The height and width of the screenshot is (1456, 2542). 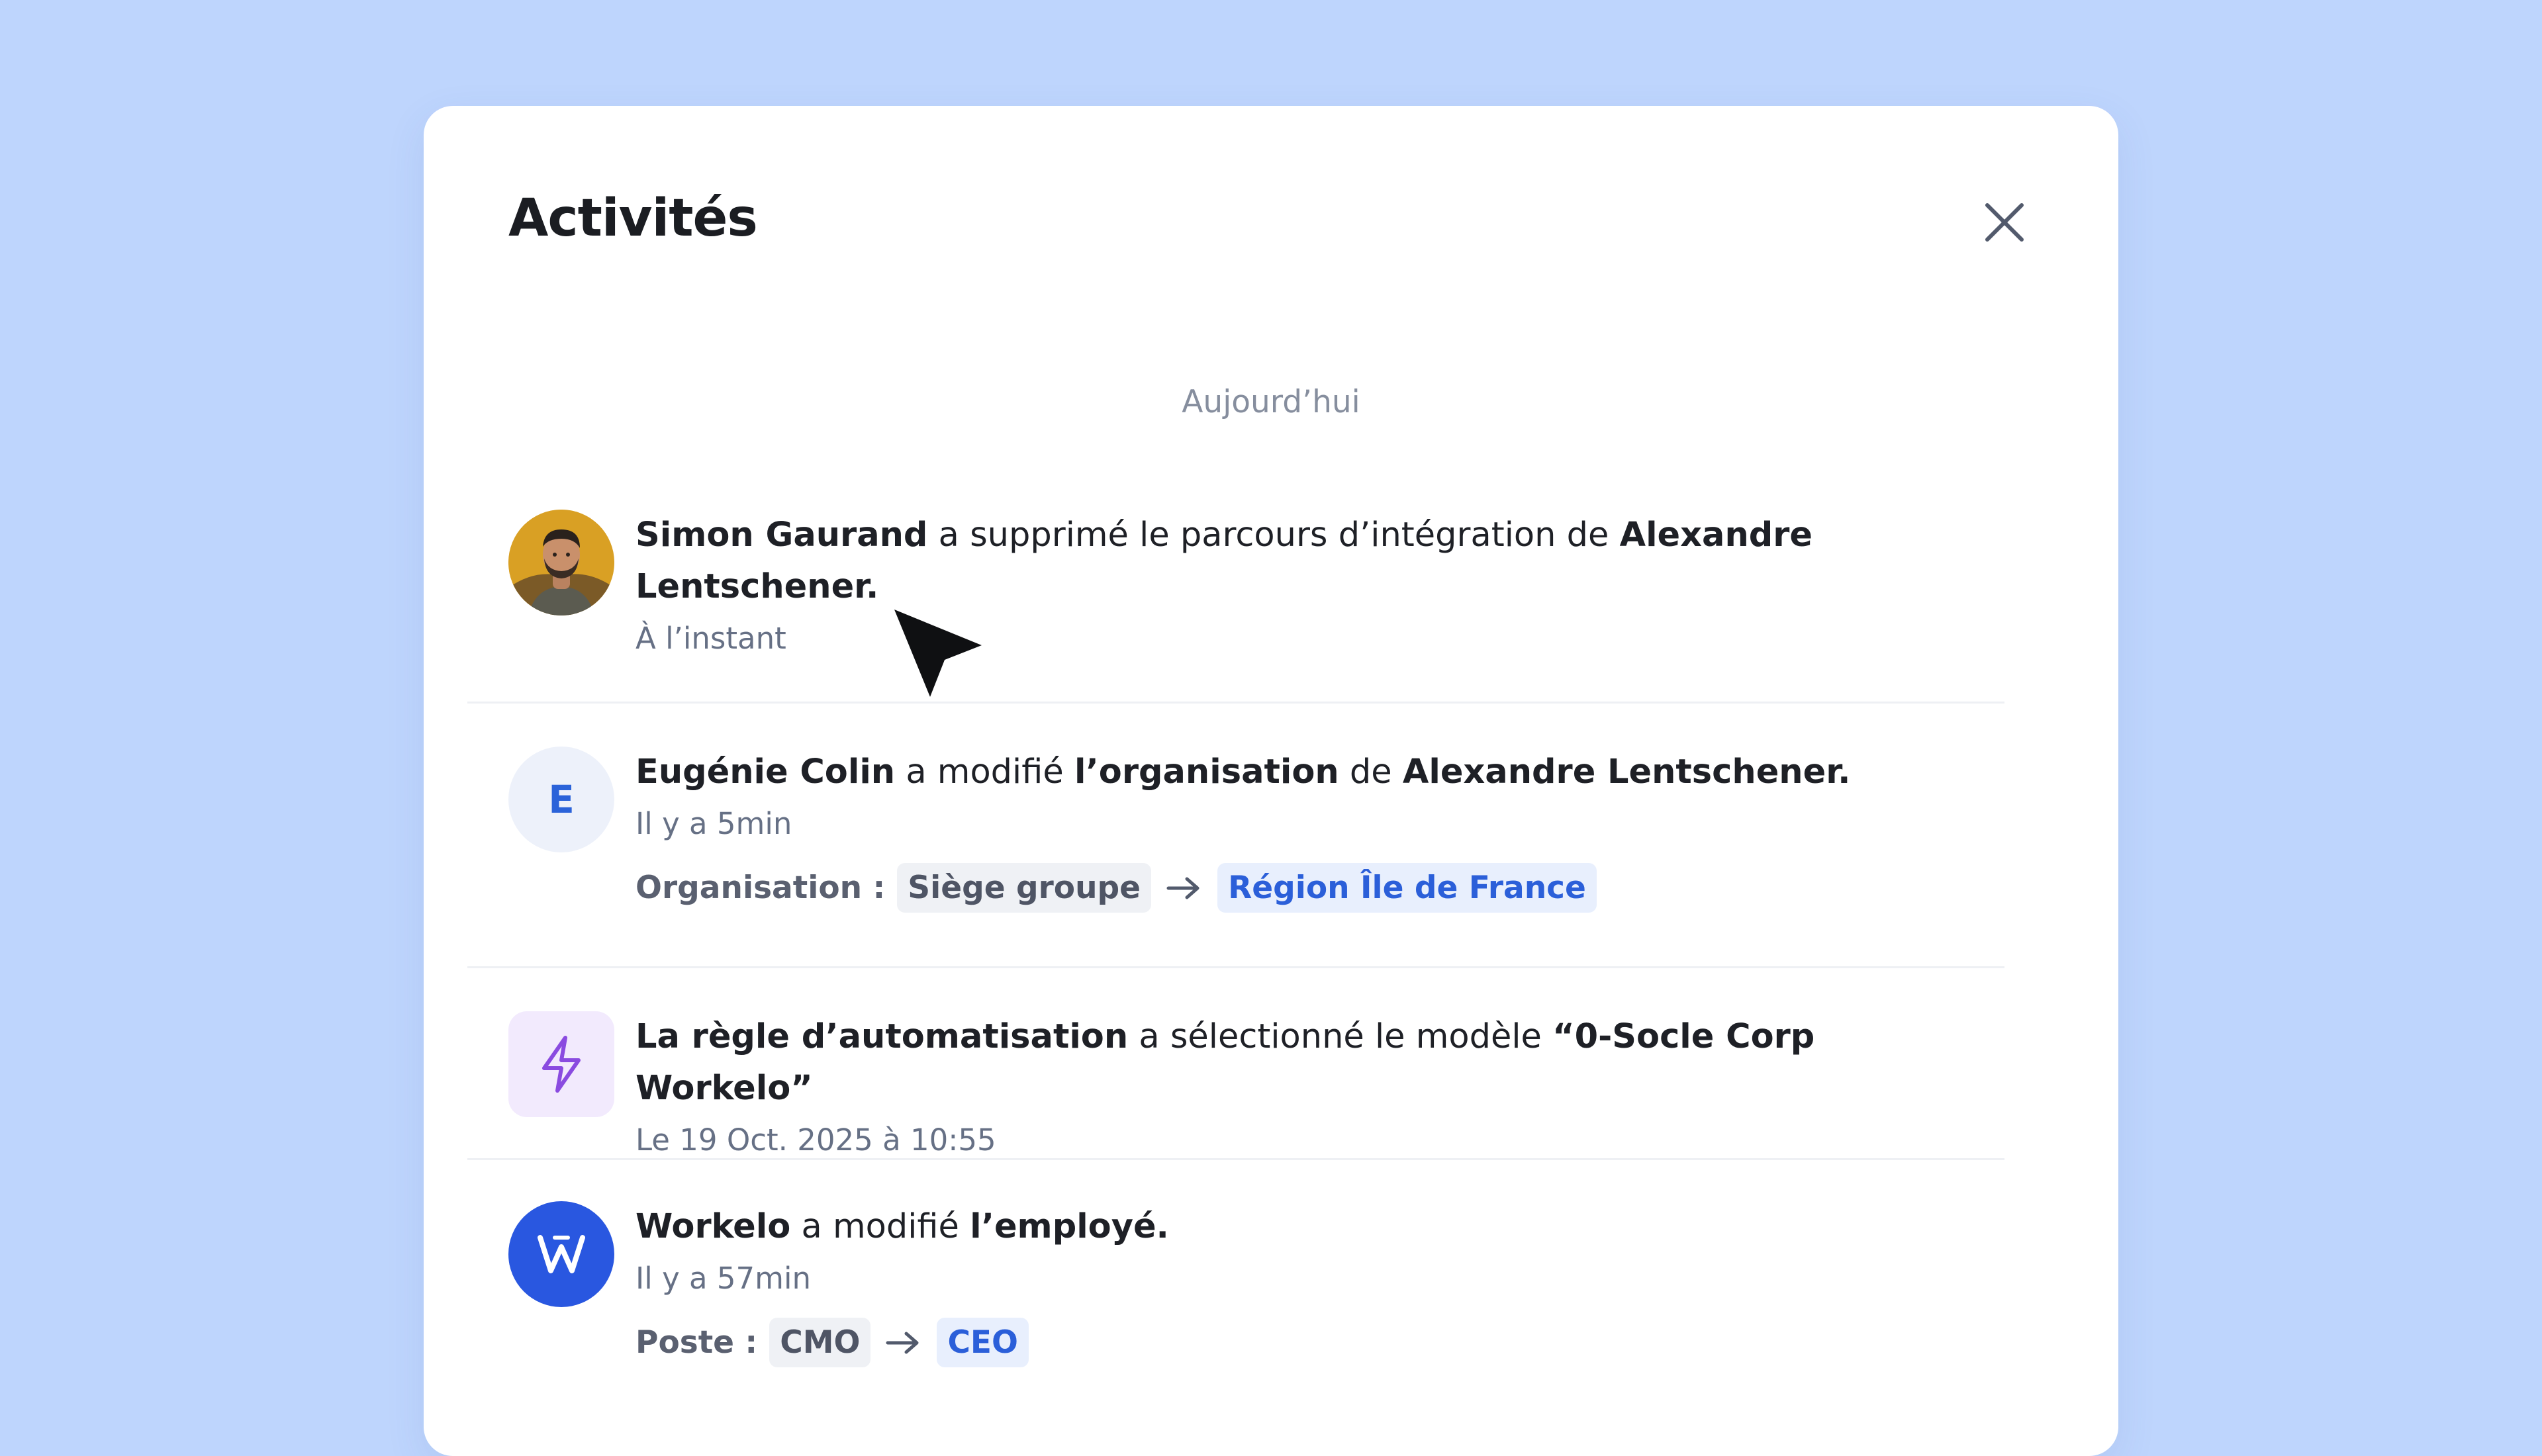 What do you see at coordinates (761, 888) in the screenshot?
I see `change-label: Organisation :` at bounding box center [761, 888].